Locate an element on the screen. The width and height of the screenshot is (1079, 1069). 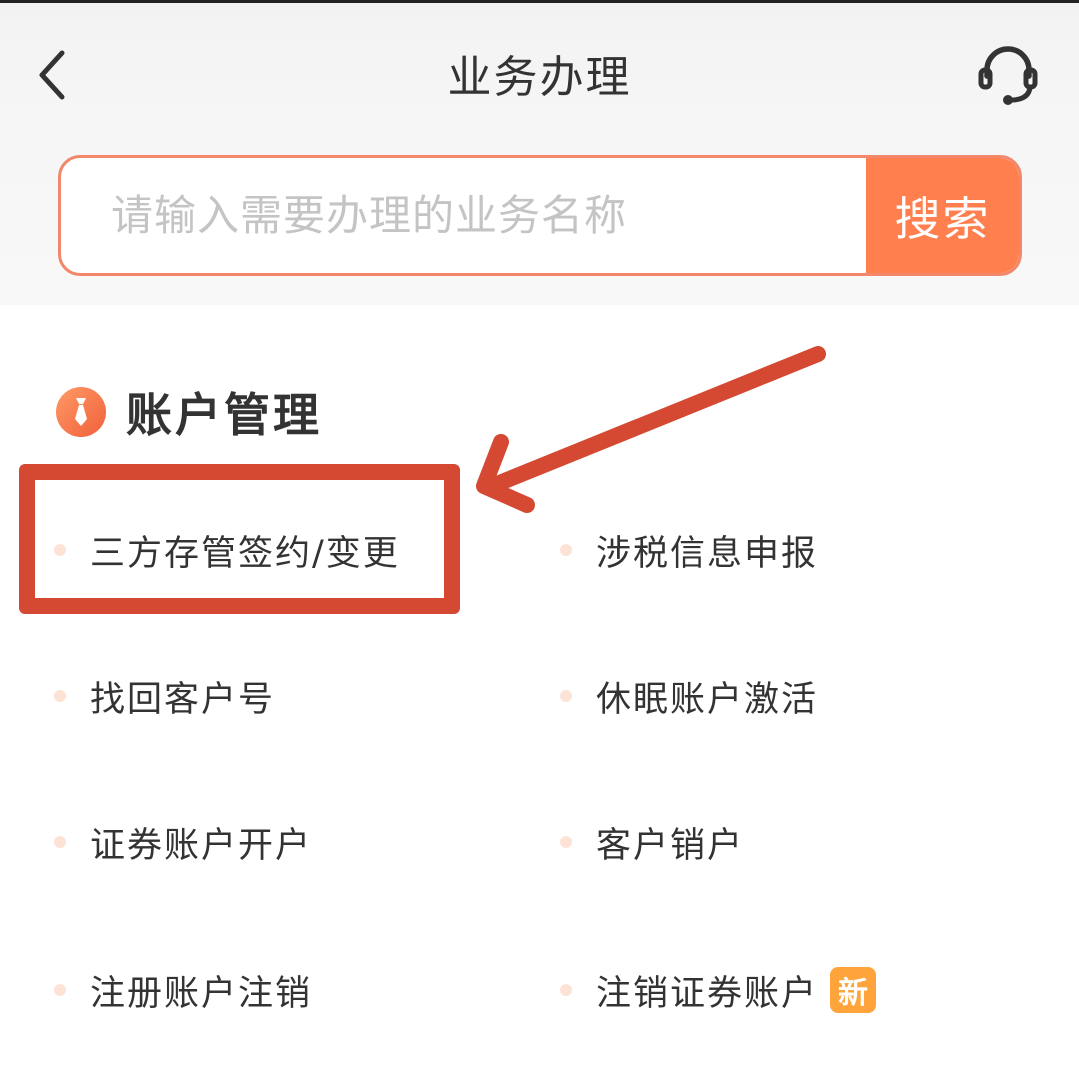
service-item-label: 注册账户注销 is located at coordinates (201, 993).